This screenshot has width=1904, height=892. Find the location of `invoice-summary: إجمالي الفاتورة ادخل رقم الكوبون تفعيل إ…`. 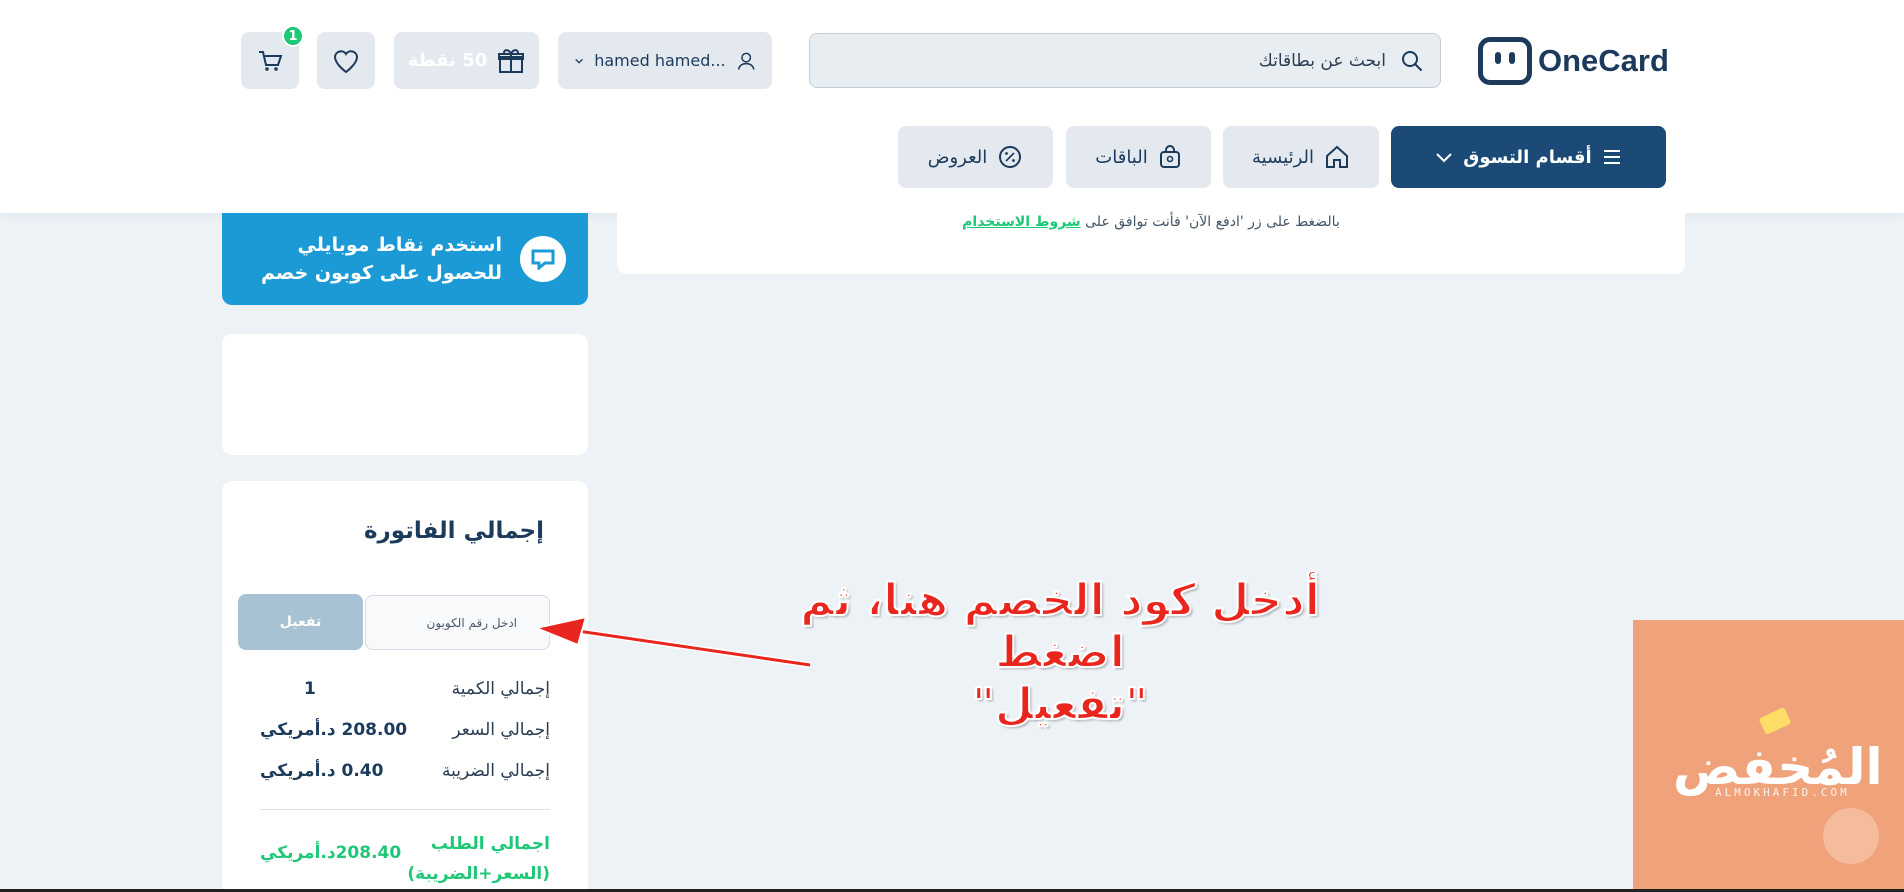

invoice-summary: إجمالي الفاتورة ادخل رقم الكوبون تفعيل إ… is located at coordinates (405, 686).